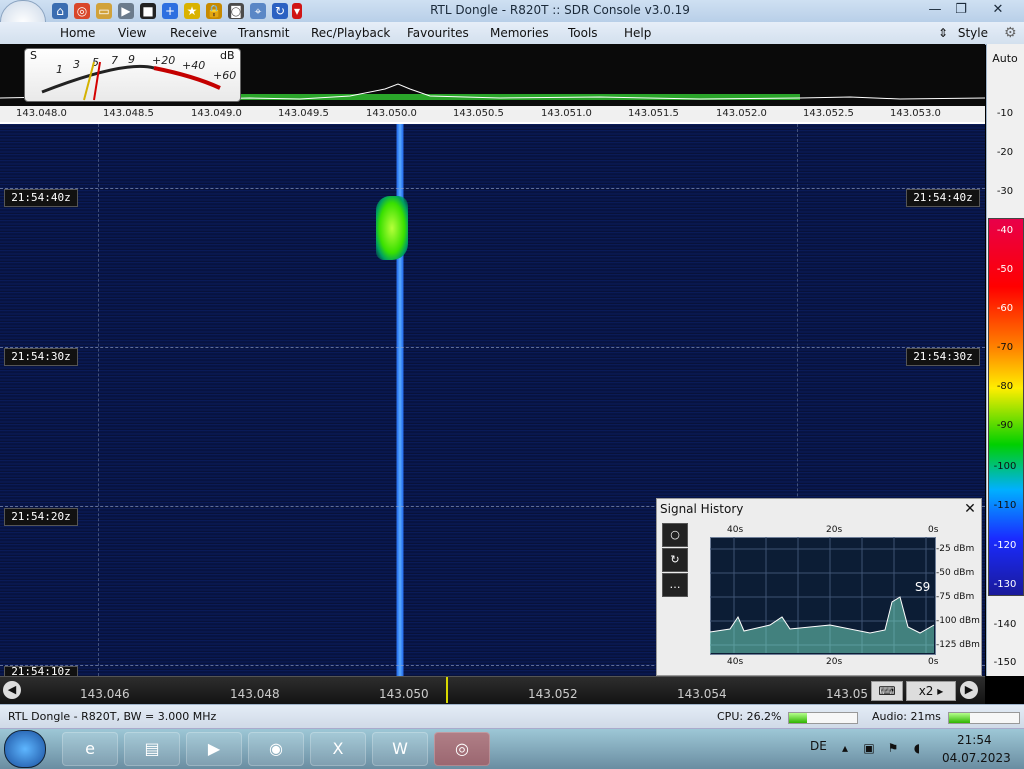  Describe the element at coordinates (400, 749) in the screenshot. I see `word-icon: W` at that location.